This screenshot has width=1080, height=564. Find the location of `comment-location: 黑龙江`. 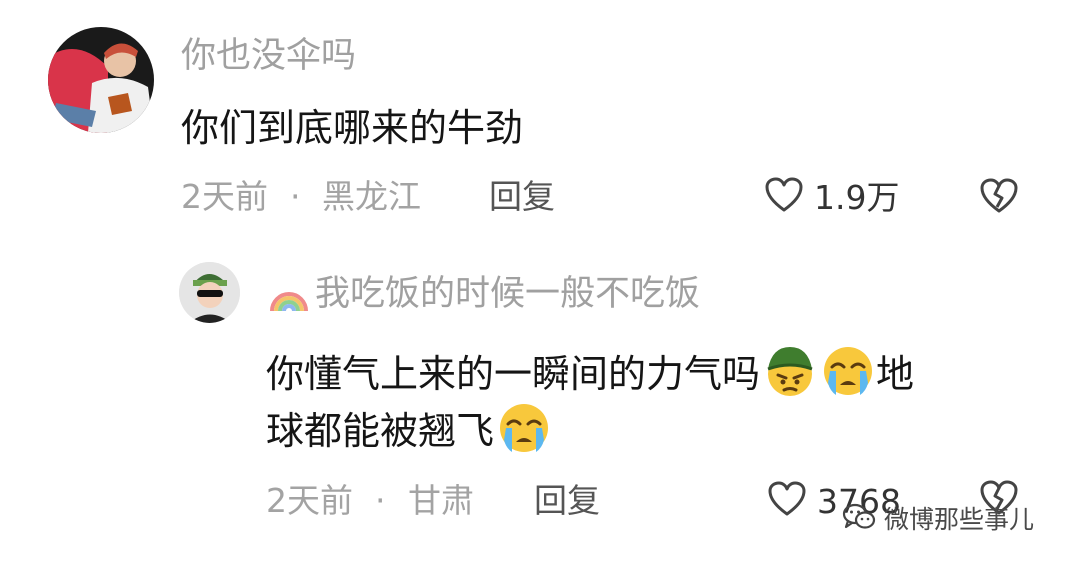

comment-location: 黑龙江 is located at coordinates (371, 196).